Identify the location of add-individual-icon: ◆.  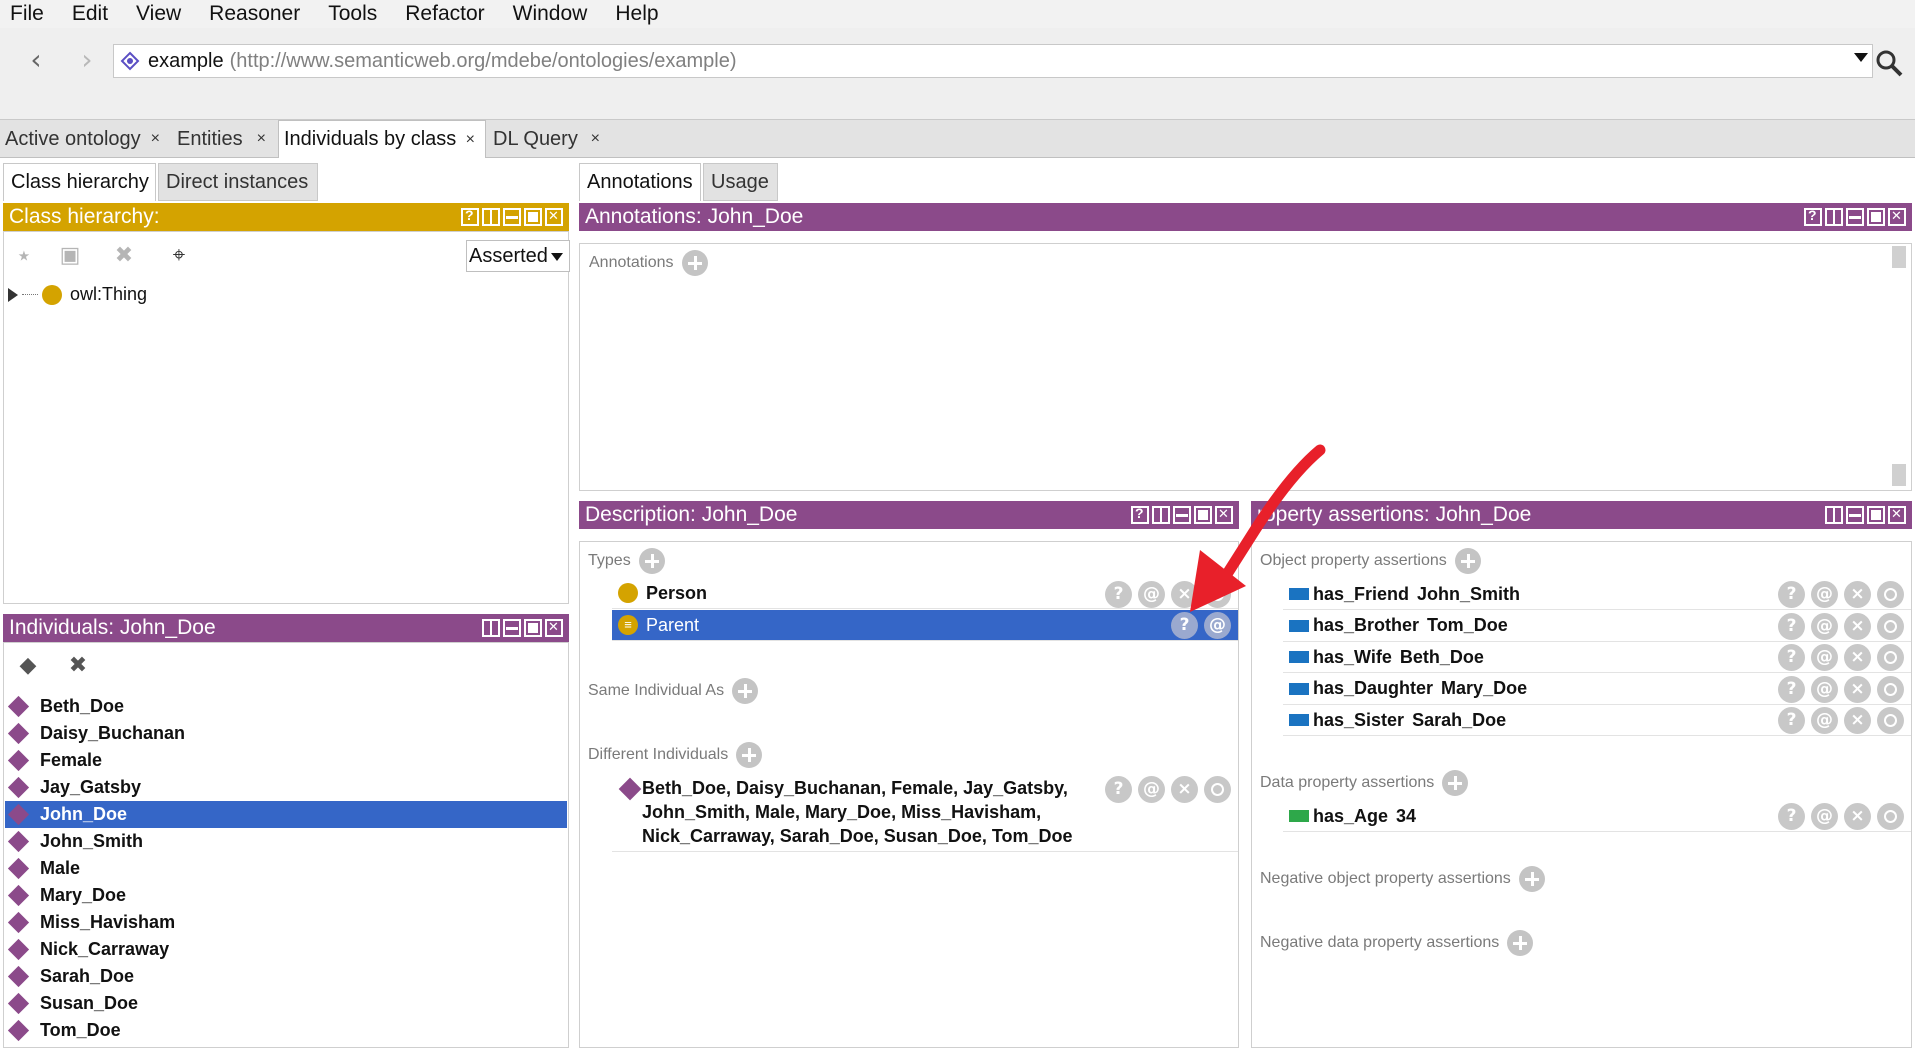
(28, 666).